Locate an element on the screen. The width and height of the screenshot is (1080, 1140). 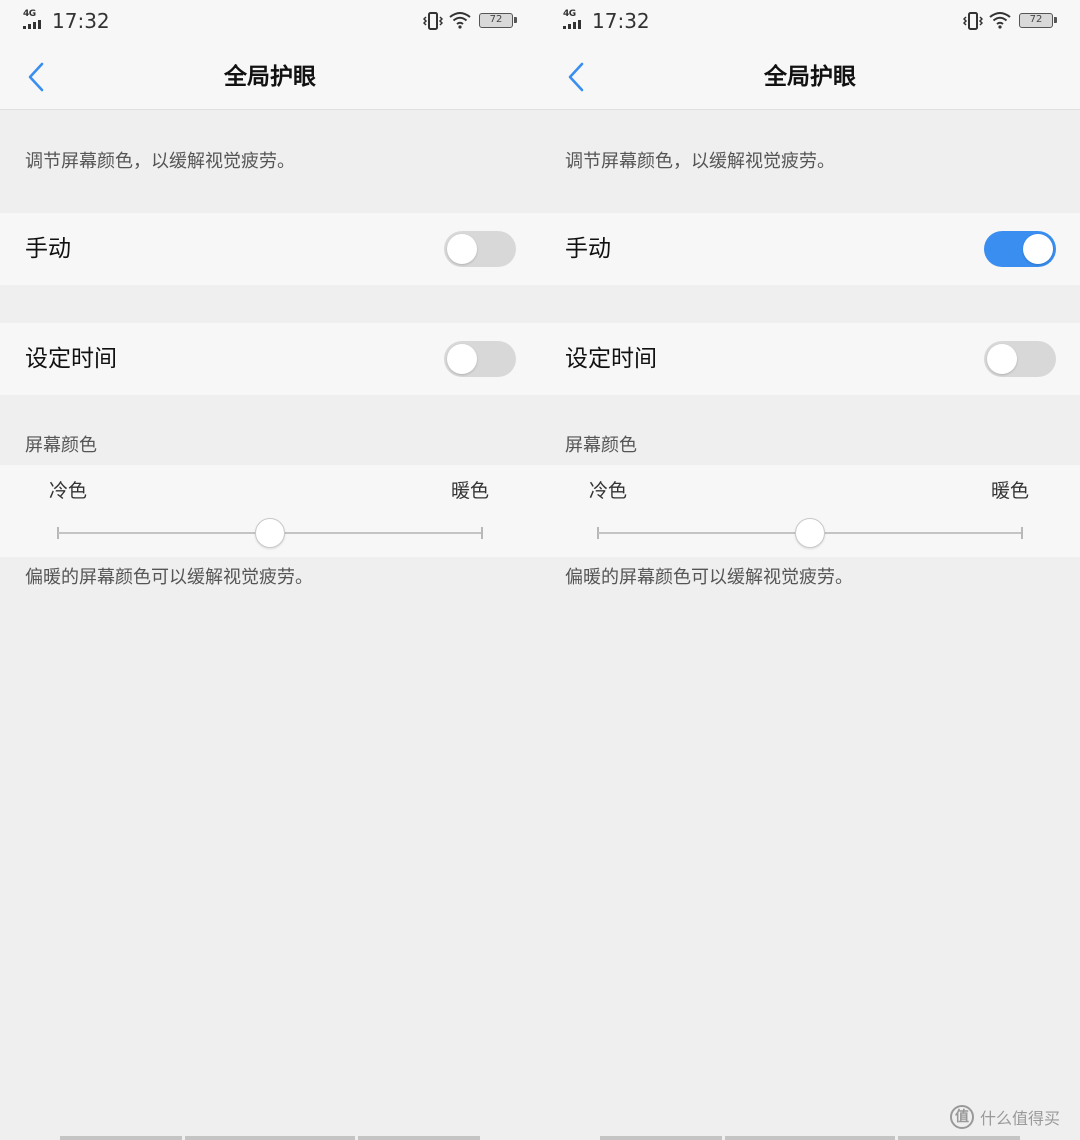
watermark-text: 什么值得买 is located at coordinates (1020, 1118).